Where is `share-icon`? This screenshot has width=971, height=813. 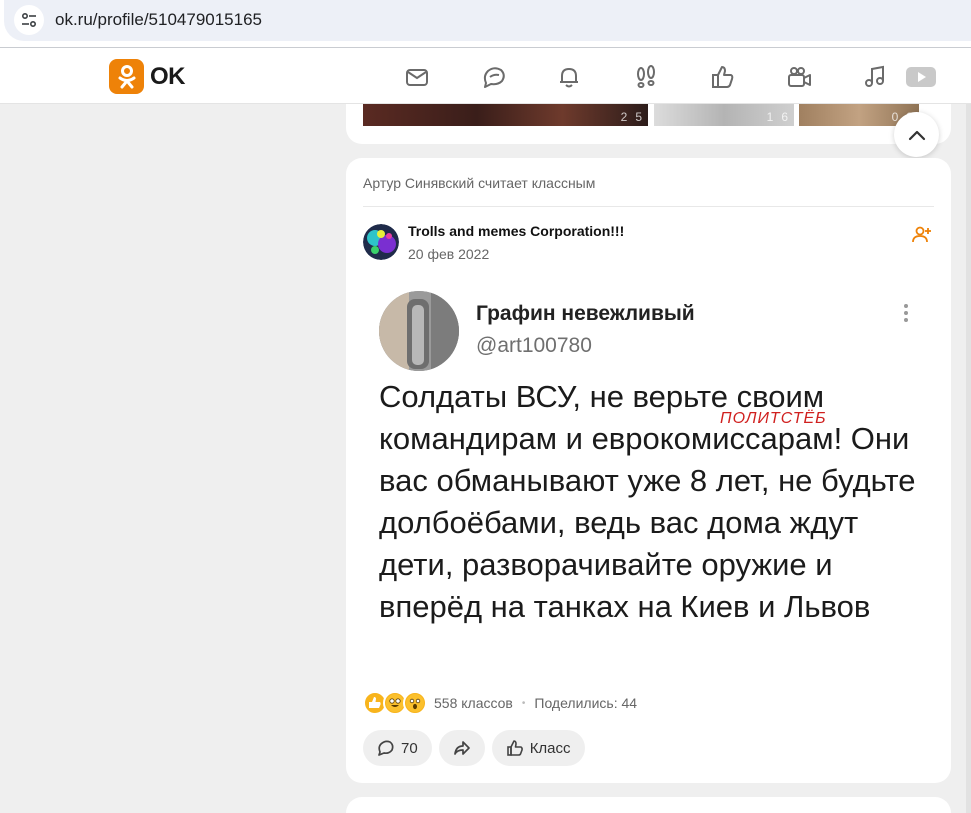
share-icon is located at coordinates (461, 748).